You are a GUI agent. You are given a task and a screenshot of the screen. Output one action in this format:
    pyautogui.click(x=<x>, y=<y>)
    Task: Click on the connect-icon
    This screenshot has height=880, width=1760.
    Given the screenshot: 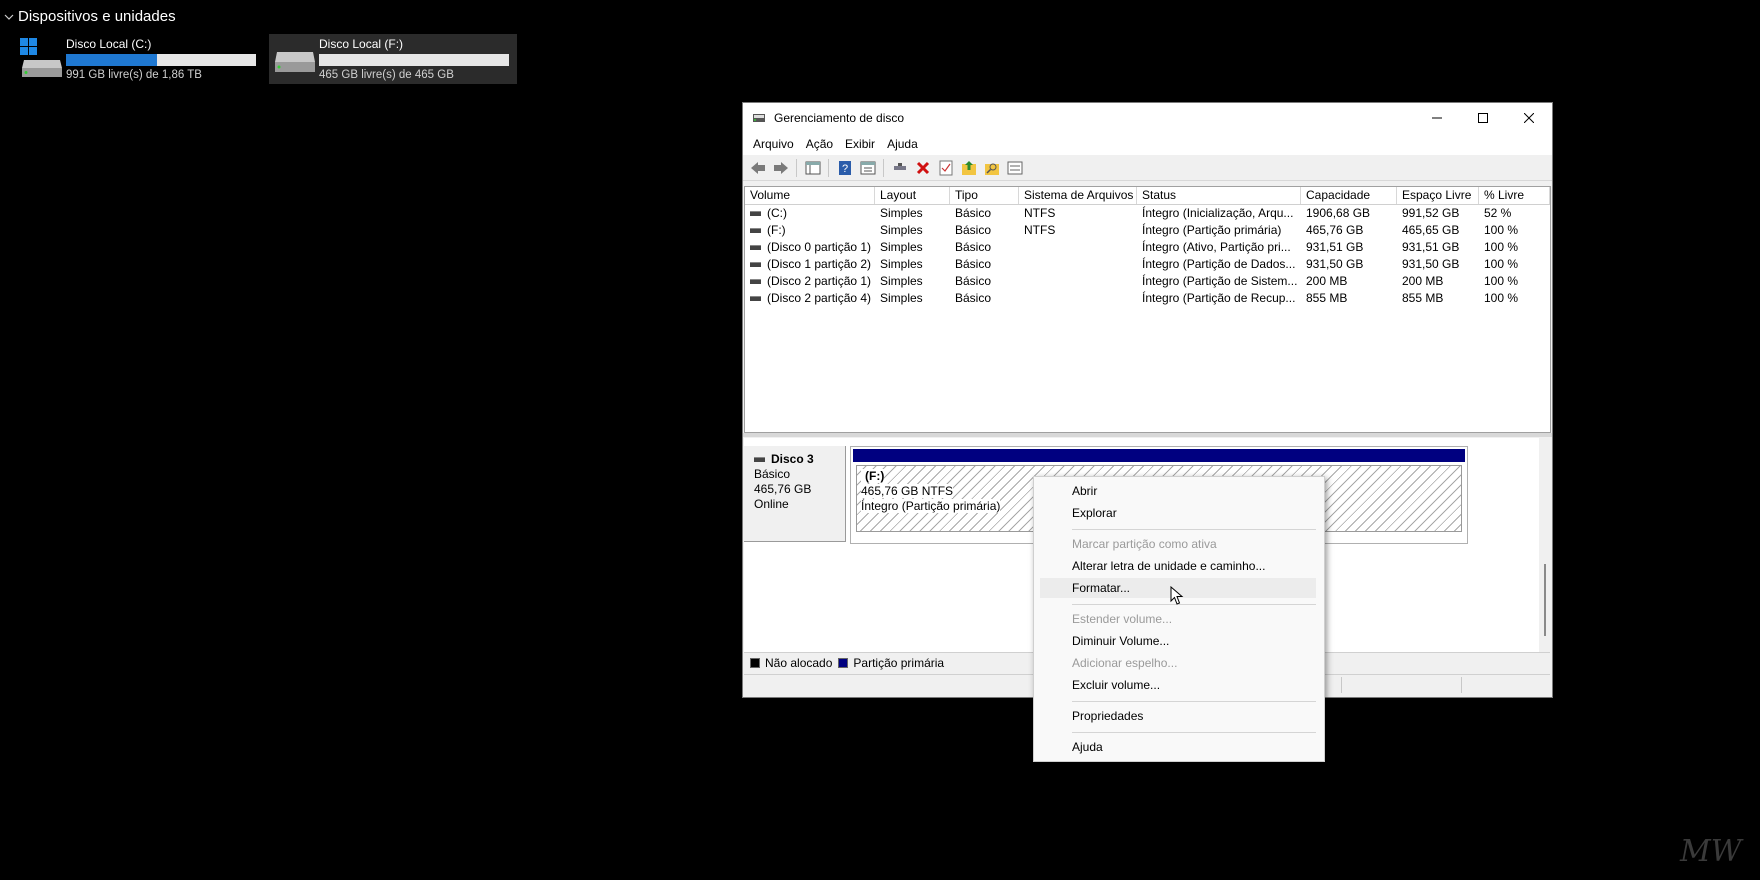 What is the action you would take?
    pyautogui.click(x=899, y=166)
    